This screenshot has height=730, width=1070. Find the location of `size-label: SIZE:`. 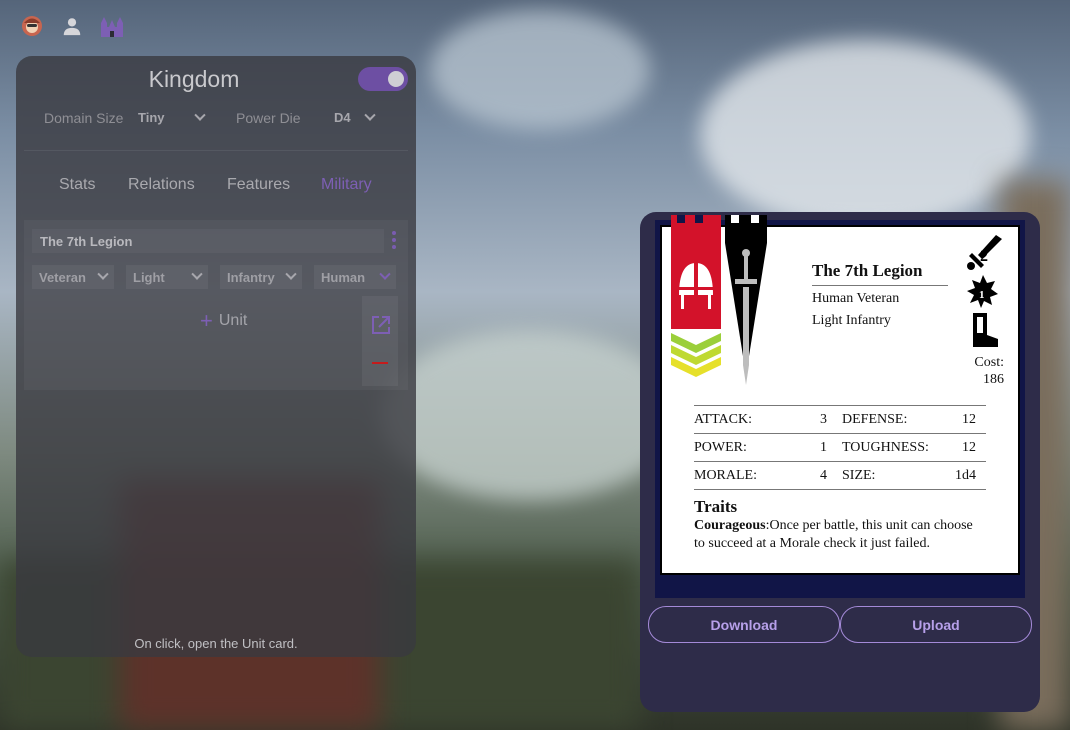

size-label: SIZE: is located at coordinates (859, 475).